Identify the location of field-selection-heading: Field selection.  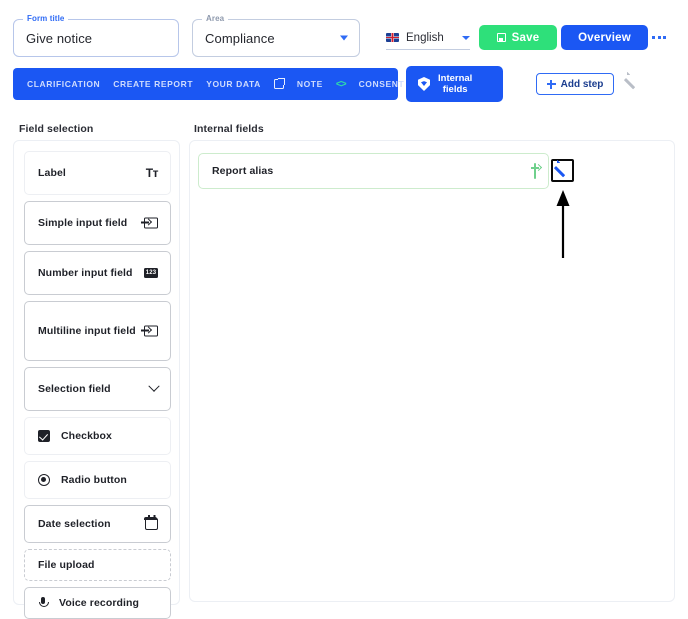
(56, 129).